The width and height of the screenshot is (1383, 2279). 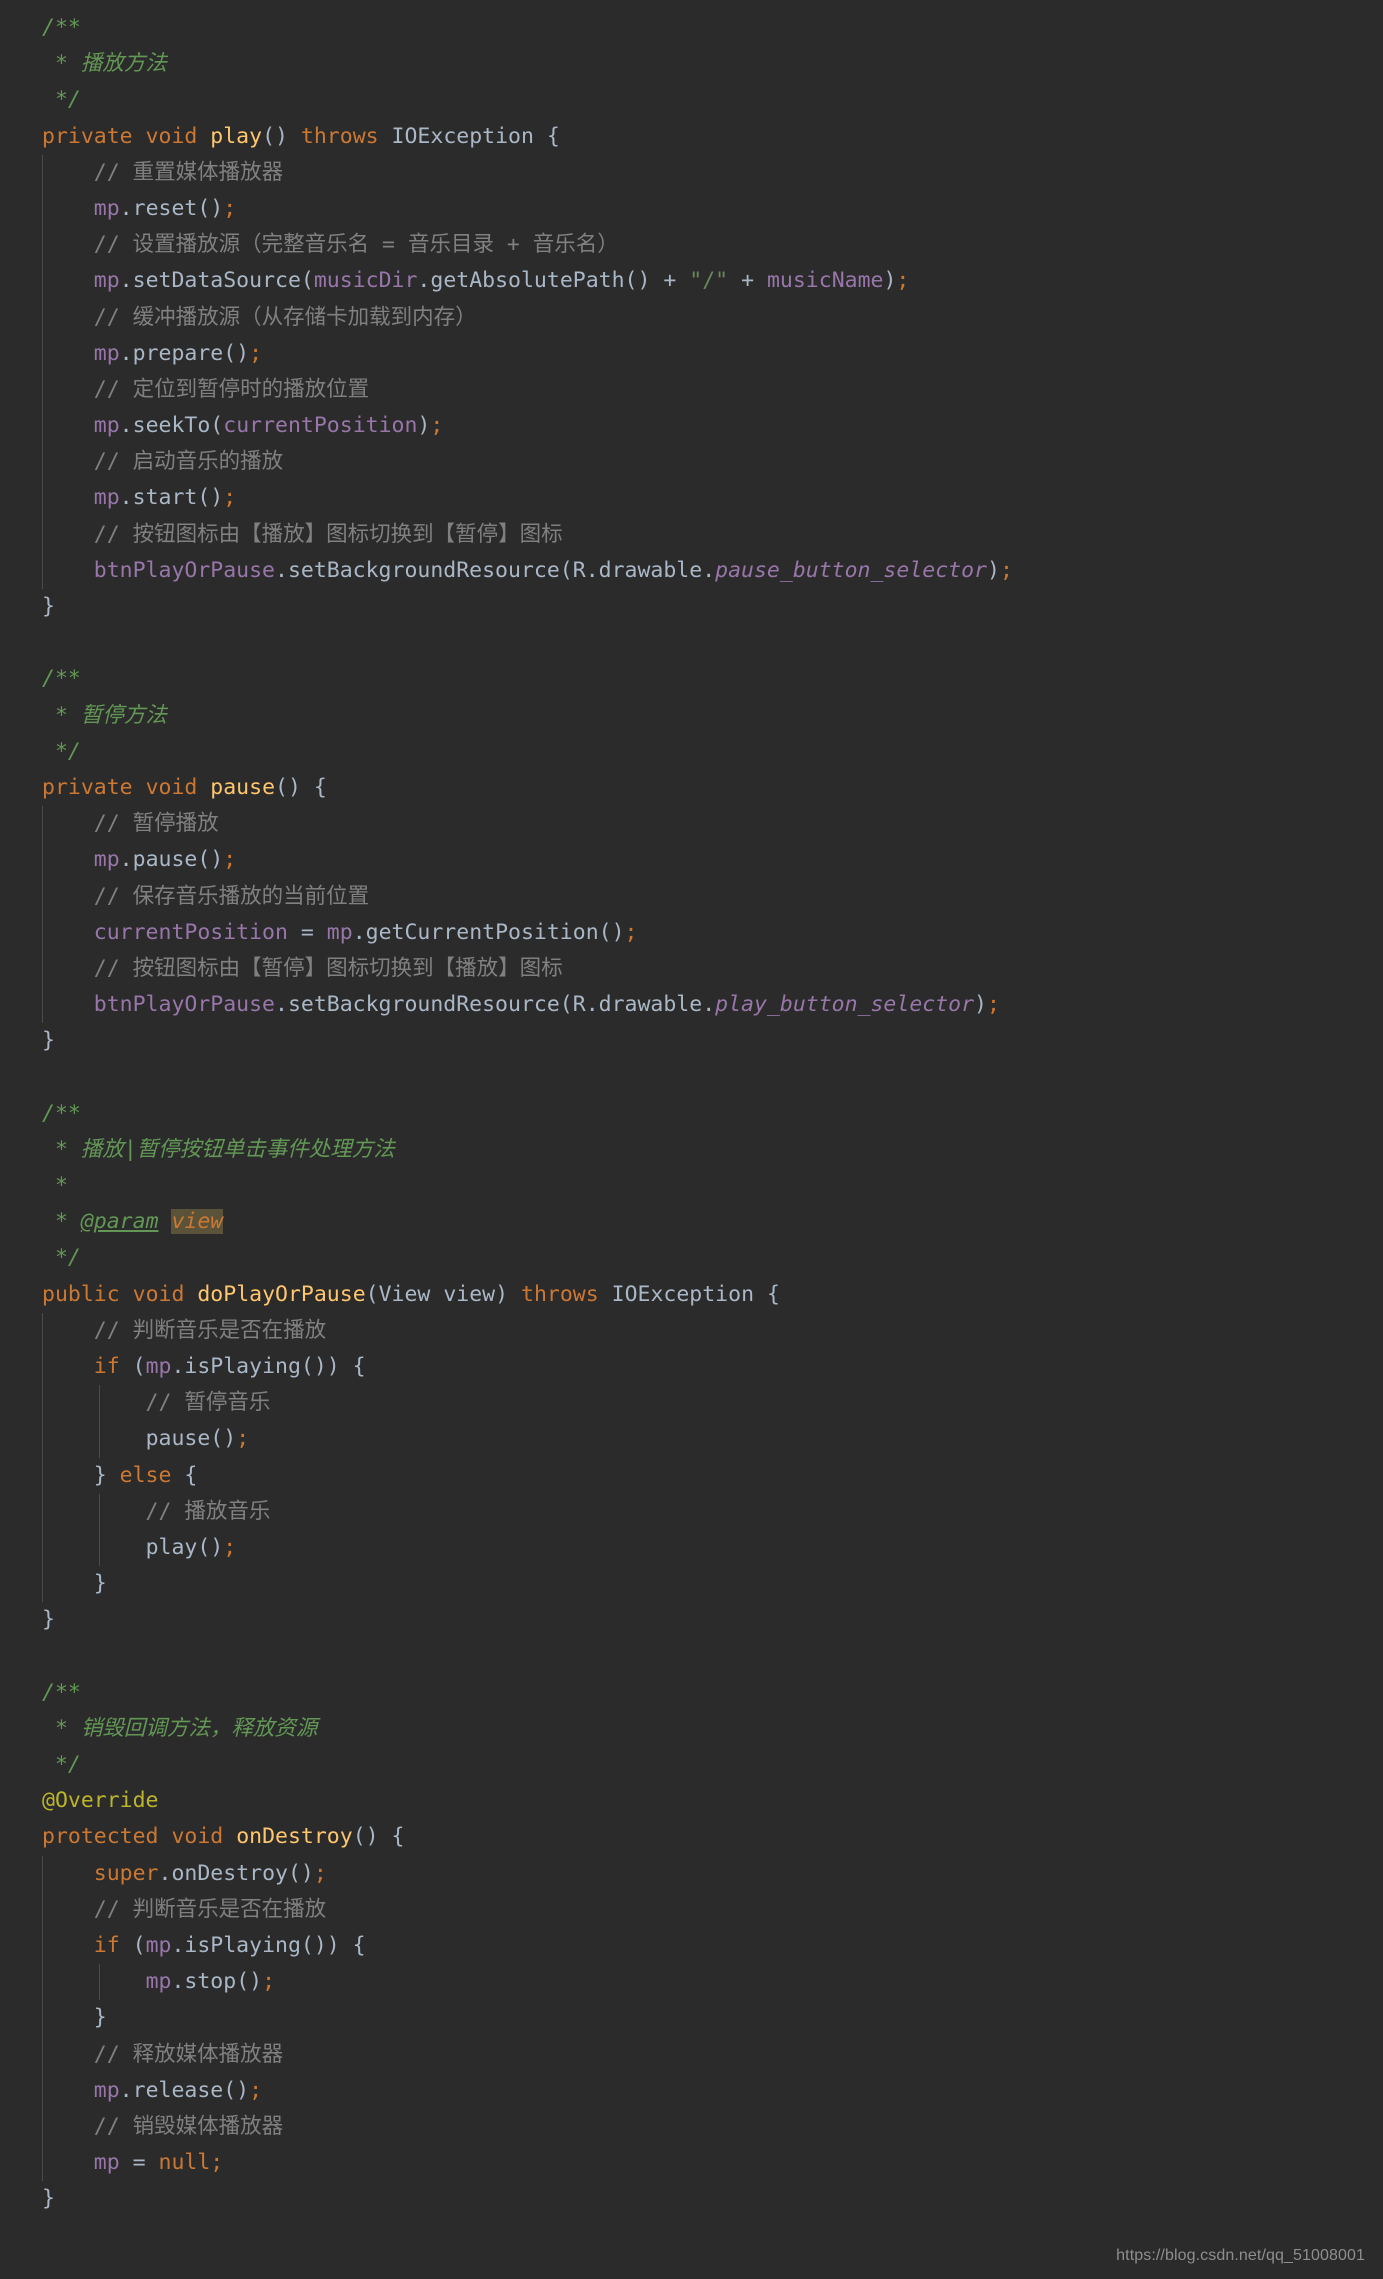 What do you see at coordinates (302, 534) in the screenshot?
I see `comment: // 按钮图标由【播放】图标切换到【暂停】图标` at bounding box center [302, 534].